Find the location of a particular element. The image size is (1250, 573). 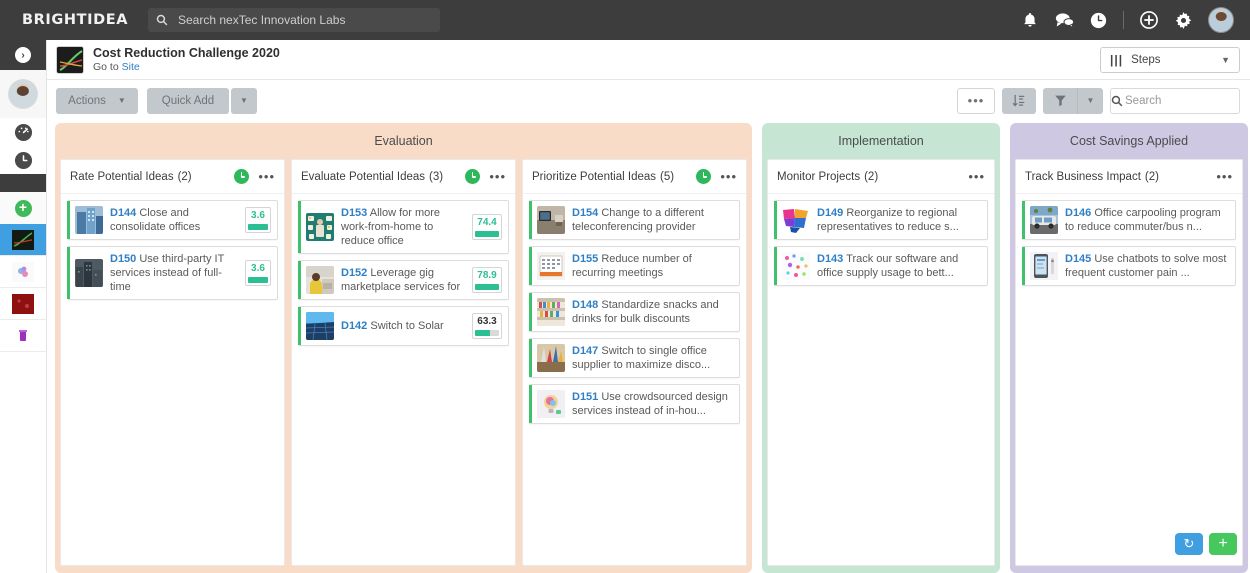

idea-id: D150 is located at coordinates (123, 259).